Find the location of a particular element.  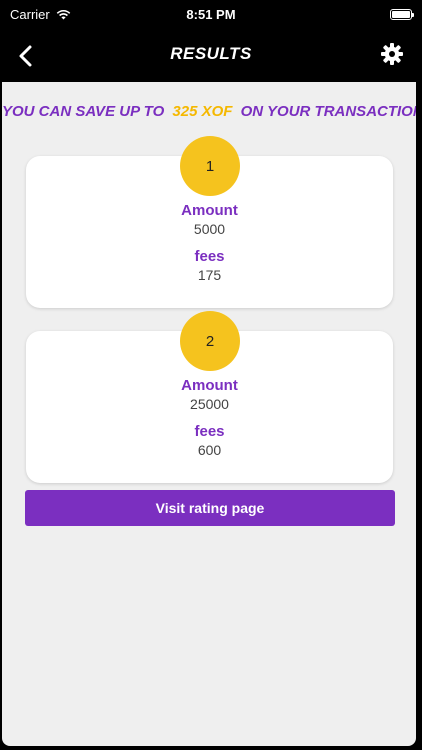

page-title: RESULTS is located at coordinates (211, 53).